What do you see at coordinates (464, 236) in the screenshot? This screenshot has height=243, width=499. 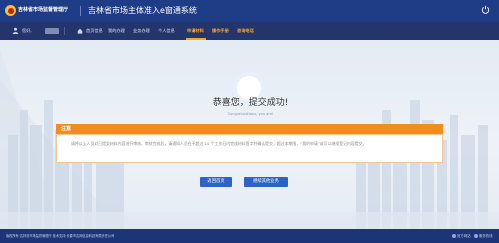 I see `footer-link-website: 官方网站` at bounding box center [464, 236].